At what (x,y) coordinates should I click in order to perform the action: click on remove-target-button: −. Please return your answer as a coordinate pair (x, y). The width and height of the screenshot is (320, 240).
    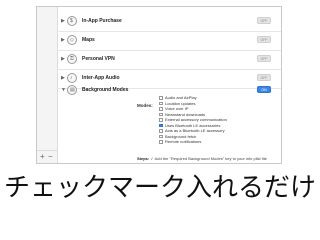
    Looking at the image, I should click on (50, 156).